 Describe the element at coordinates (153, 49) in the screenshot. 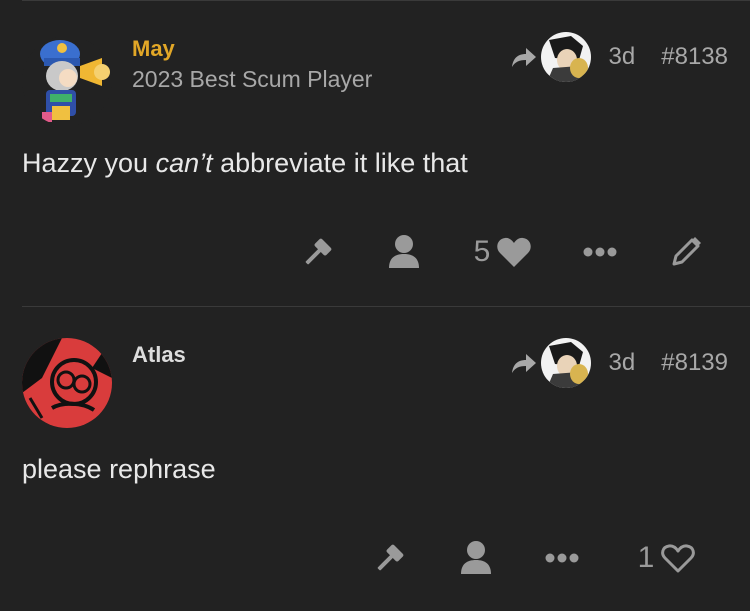

I see `username: May` at that location.